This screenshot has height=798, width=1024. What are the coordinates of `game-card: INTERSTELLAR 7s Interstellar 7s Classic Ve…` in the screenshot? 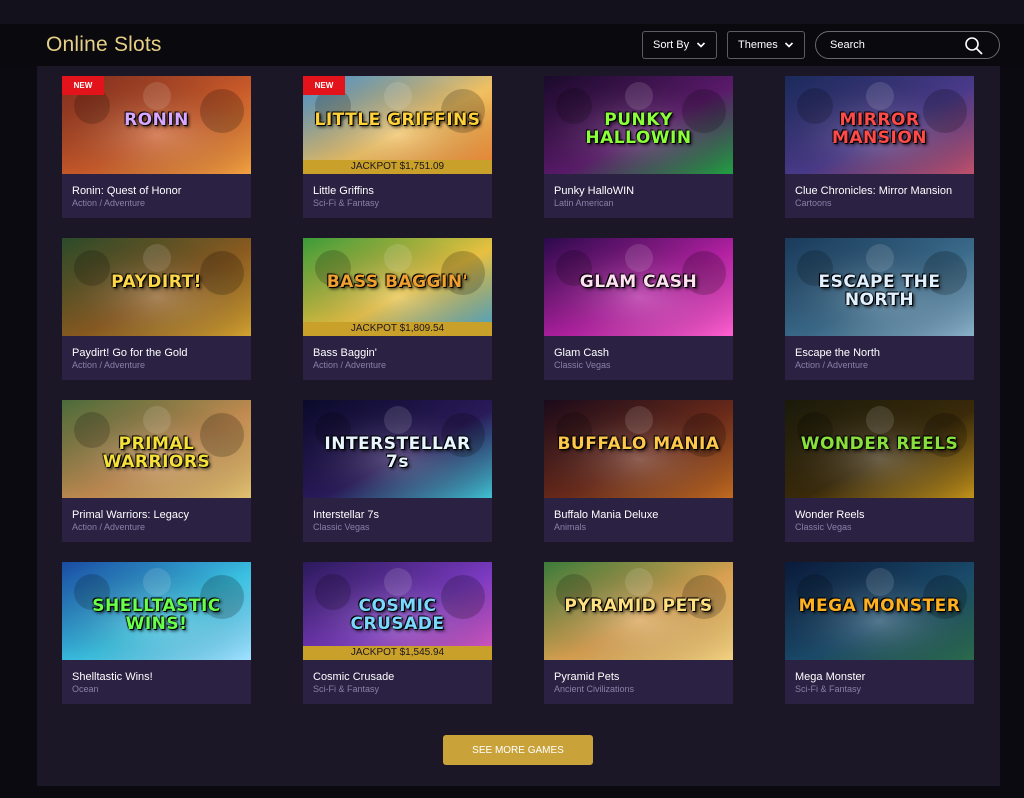 It's located at (397, 471).